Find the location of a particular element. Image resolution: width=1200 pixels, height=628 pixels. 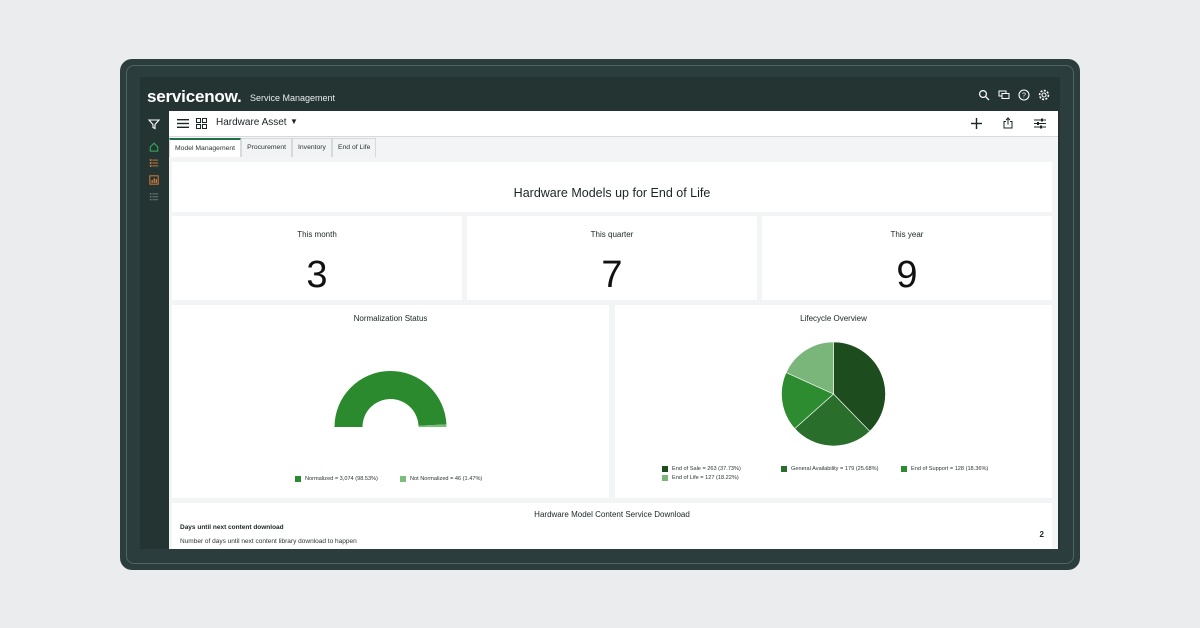

stat-card-quarter: This quarter 7 is located at coordinates (612, 258).